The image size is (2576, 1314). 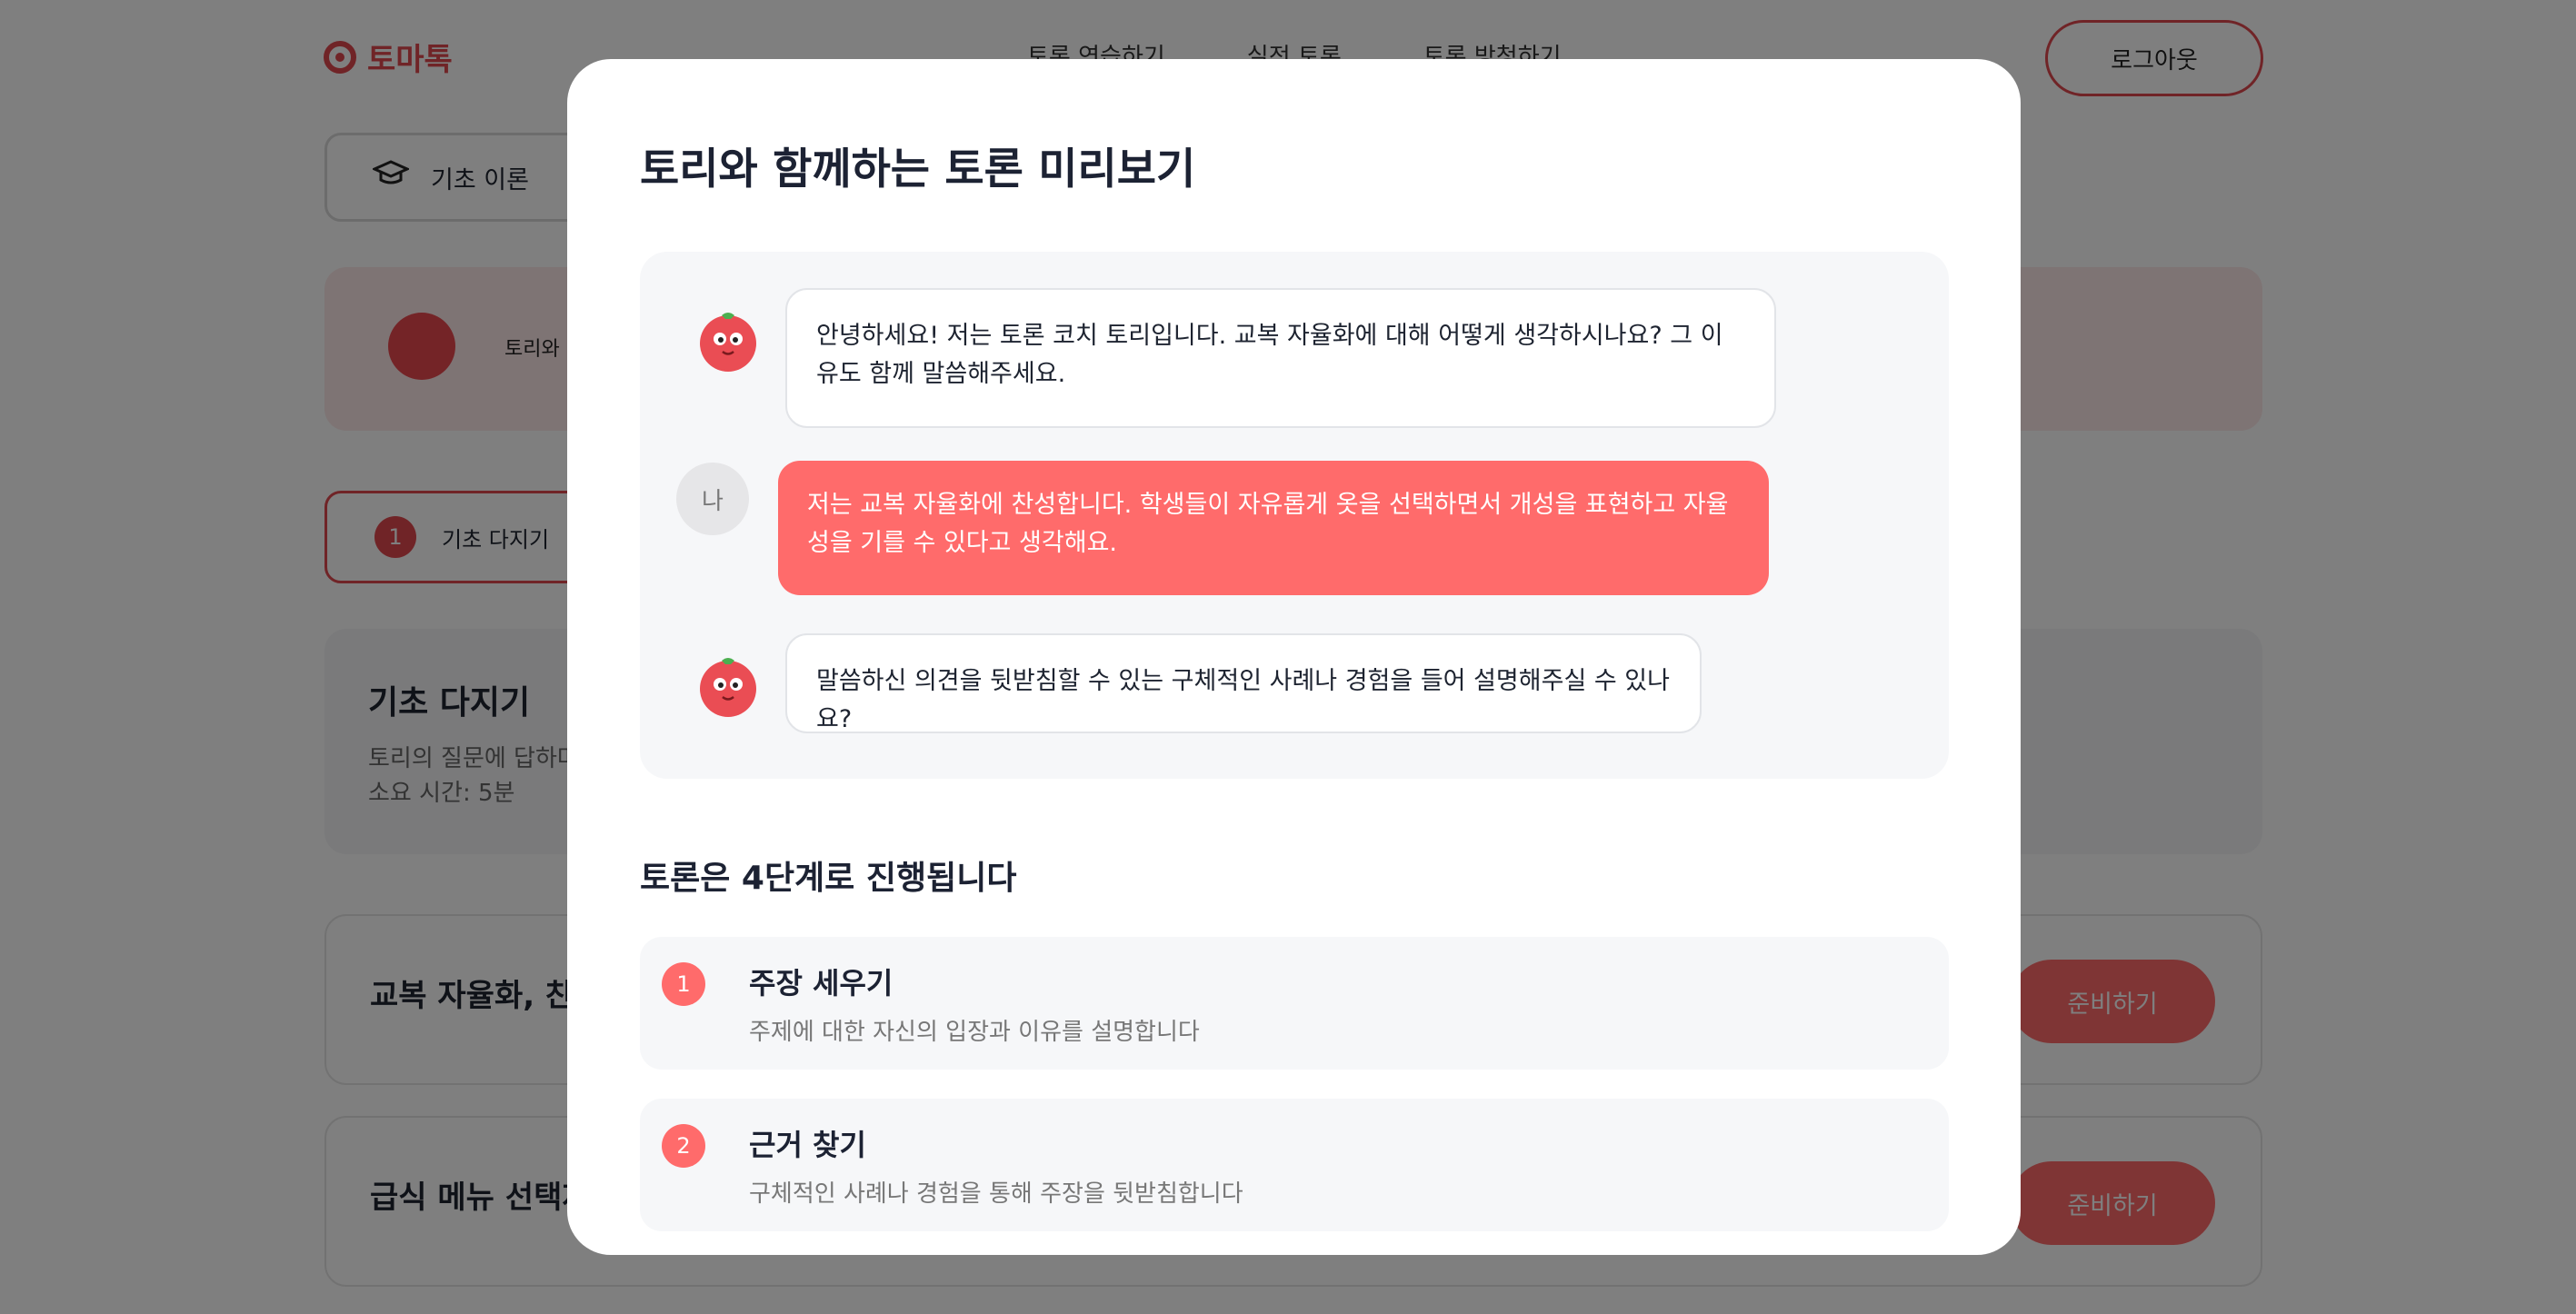 What do you see at coordinates (918, 169) in the screenshot?
I see `modal-title: 토리와 함께하는 토론 미리보기` at bounding box center [918, 169].